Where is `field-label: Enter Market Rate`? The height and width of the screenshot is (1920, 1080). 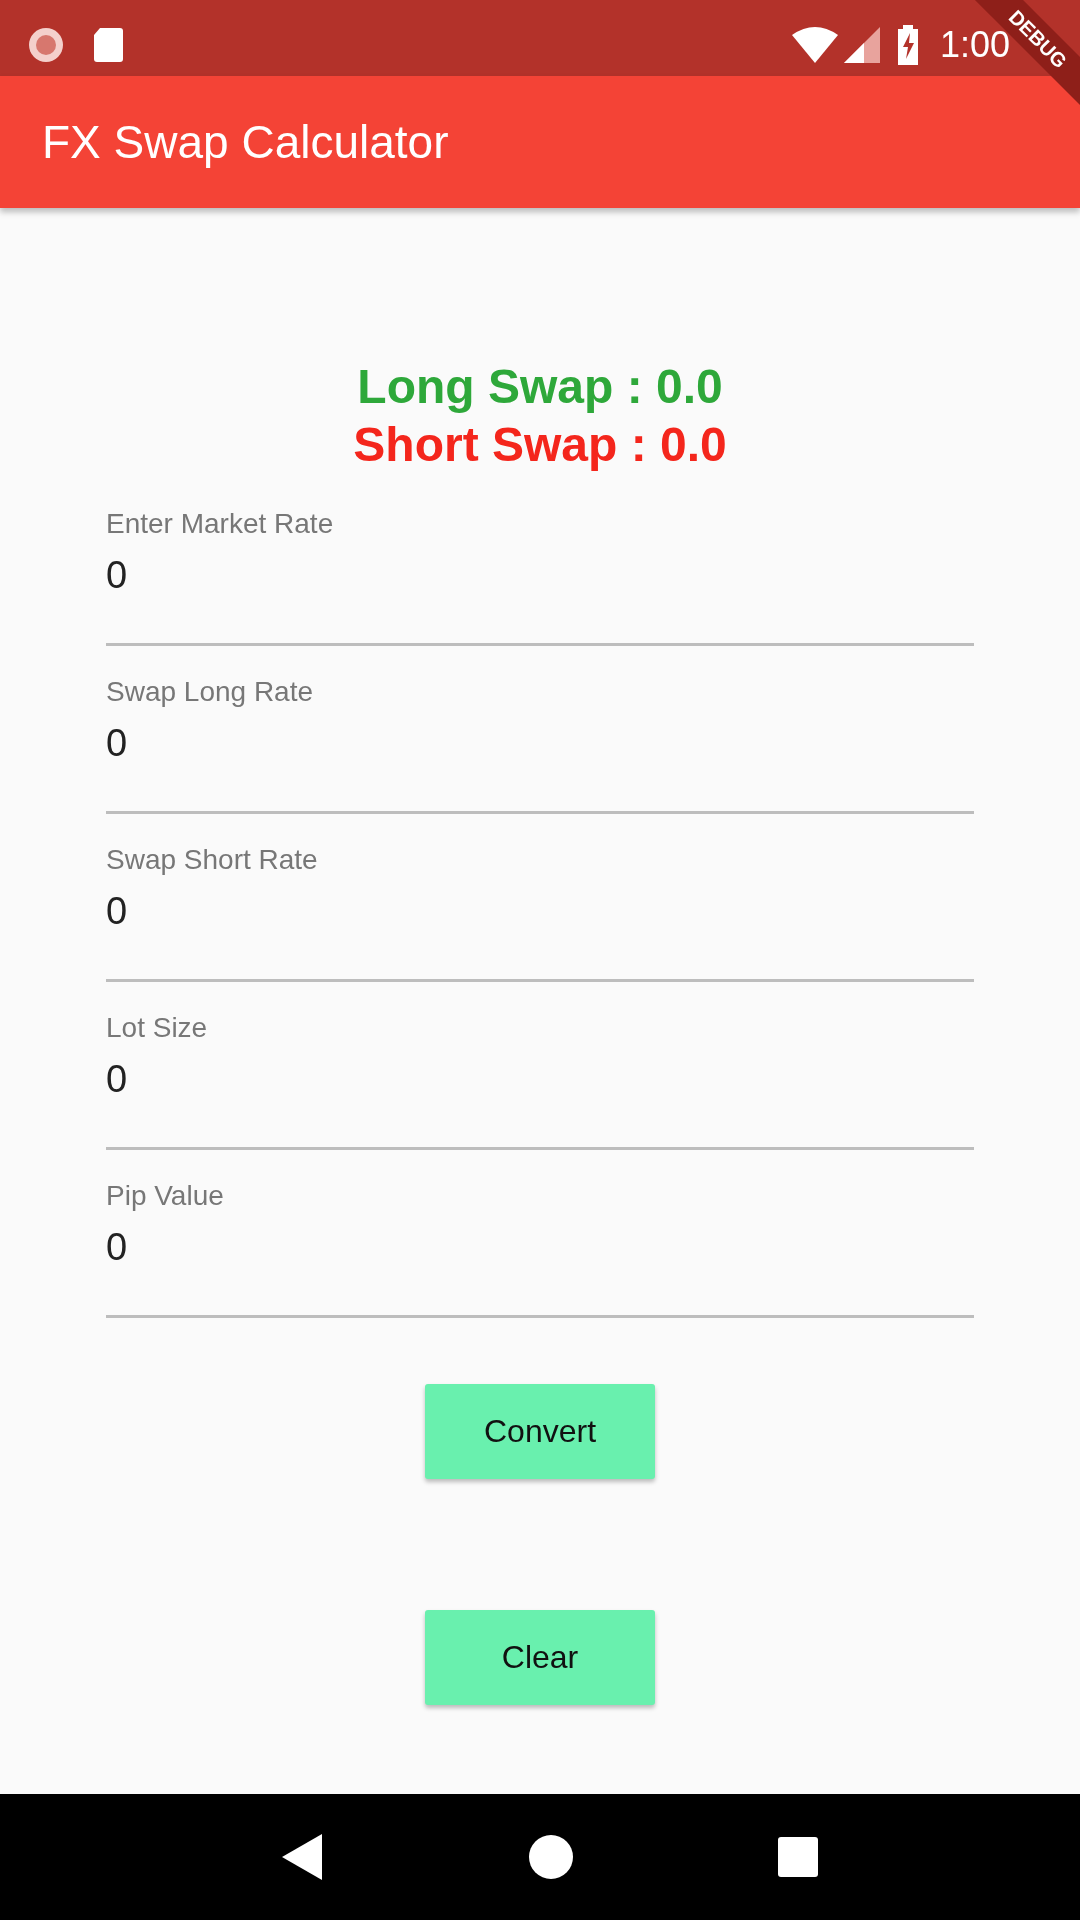 field-label: Enter Market Rate is located at coordinates (220, 524).